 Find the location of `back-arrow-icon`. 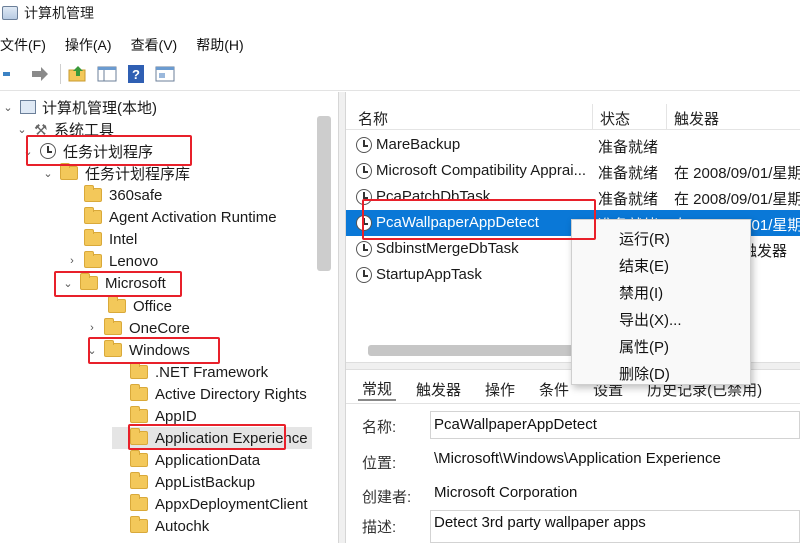

back-arrow-icon is located at coordinates (11, 74).